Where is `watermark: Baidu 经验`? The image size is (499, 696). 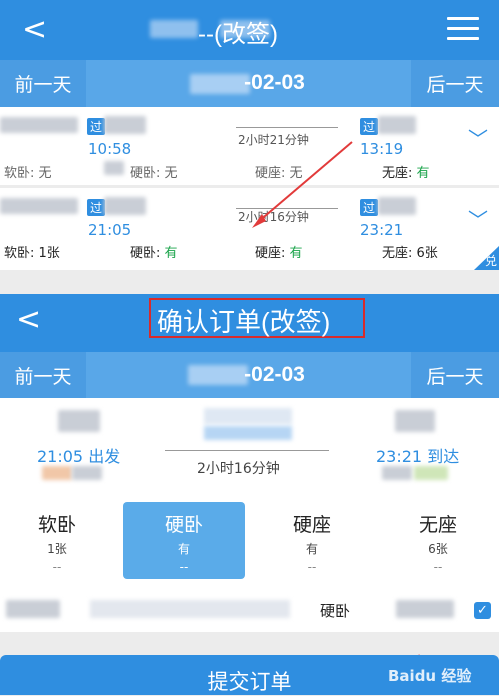
watermark: Baidu 经验 is located at coordinates (430, 676).